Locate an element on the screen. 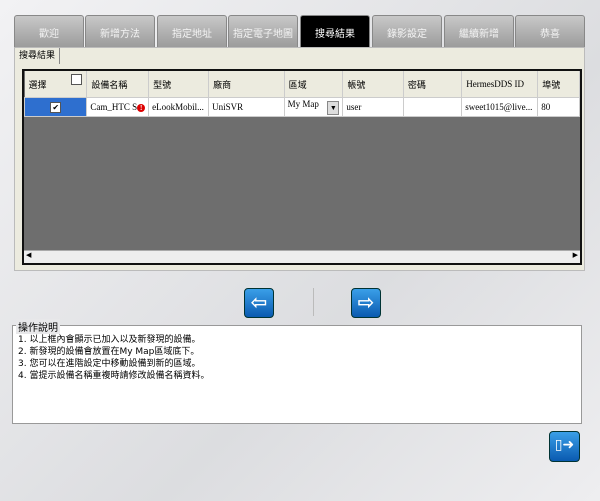  col-password: 密碼 is located at coordinates (433, 84).